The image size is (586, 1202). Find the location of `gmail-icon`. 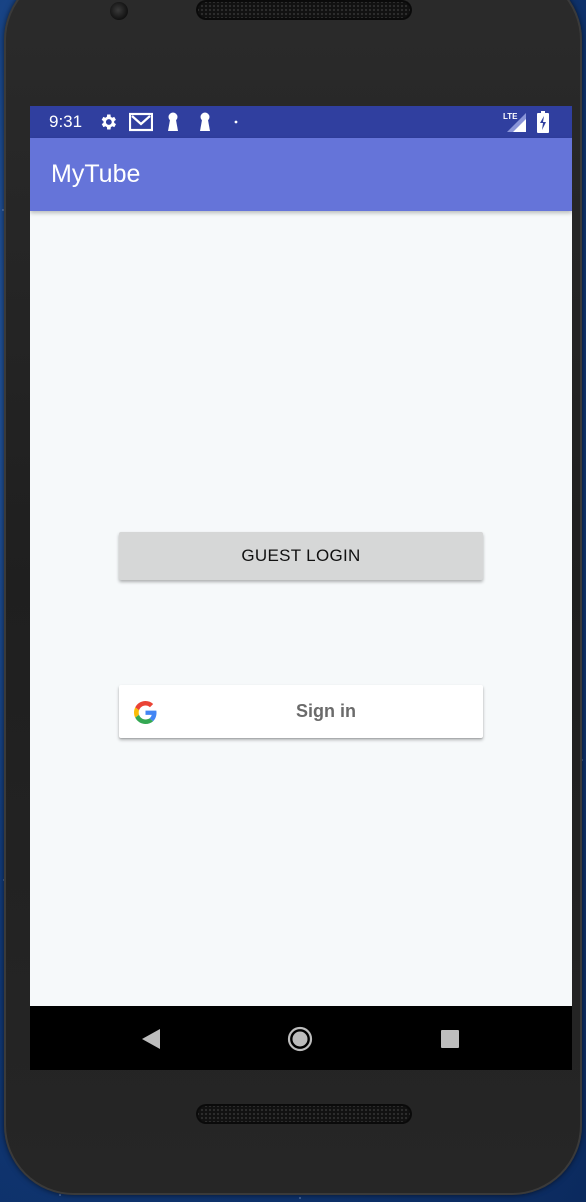

gmail-icon is located at coordinates (141, 122).